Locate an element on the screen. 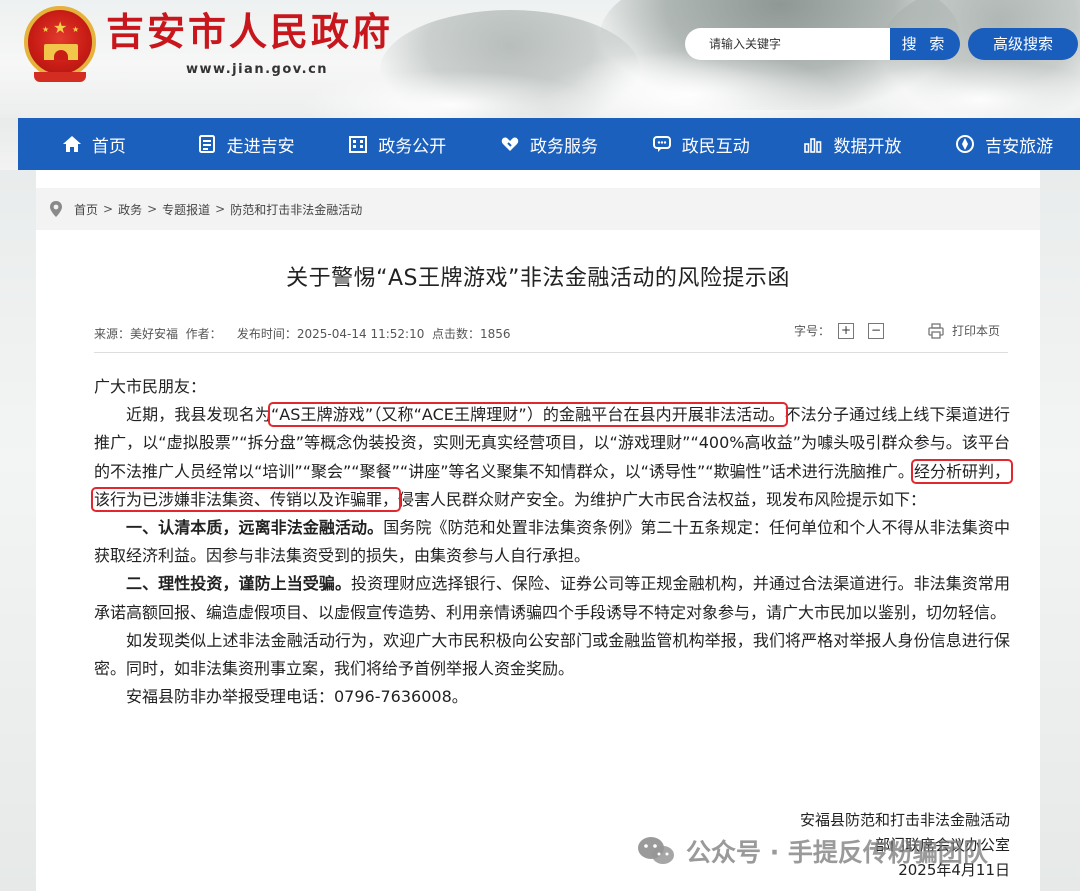 Image resolution: width=1080 pixels, height=891 pixels. nav-item-open-data: 数据开放 is located at coordinates (853, 144).